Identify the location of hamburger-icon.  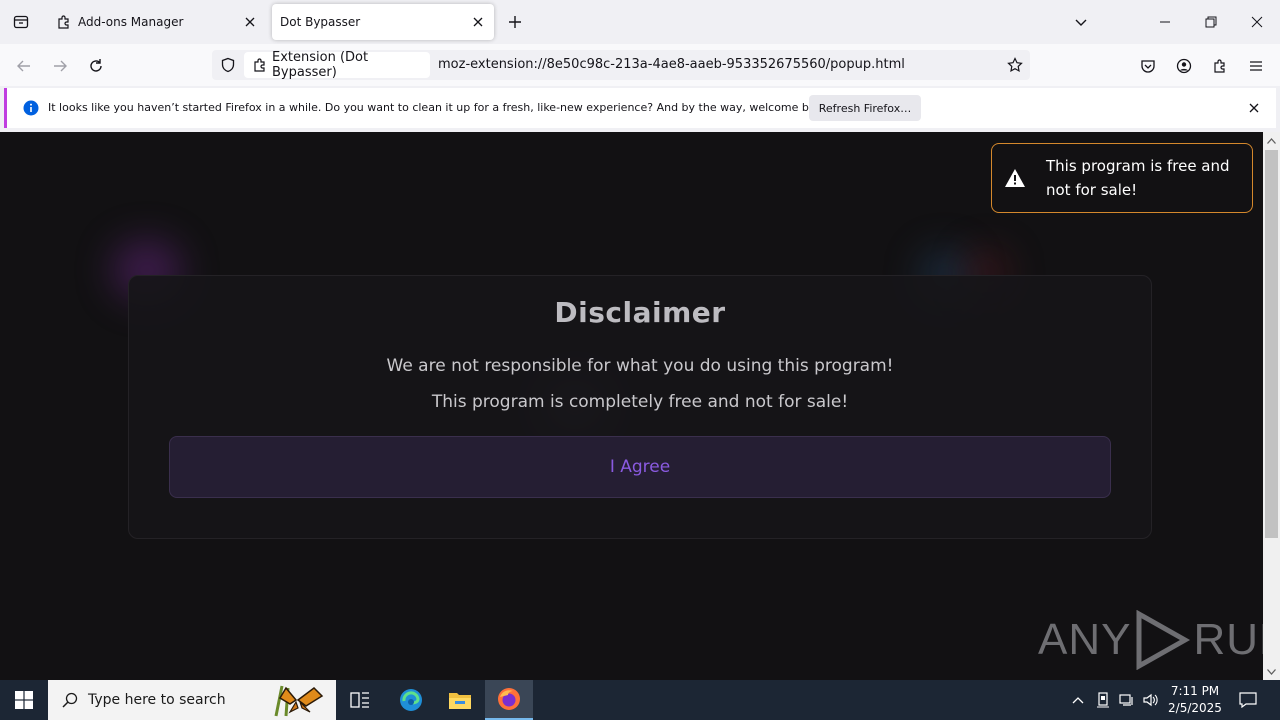
(1256, 66).